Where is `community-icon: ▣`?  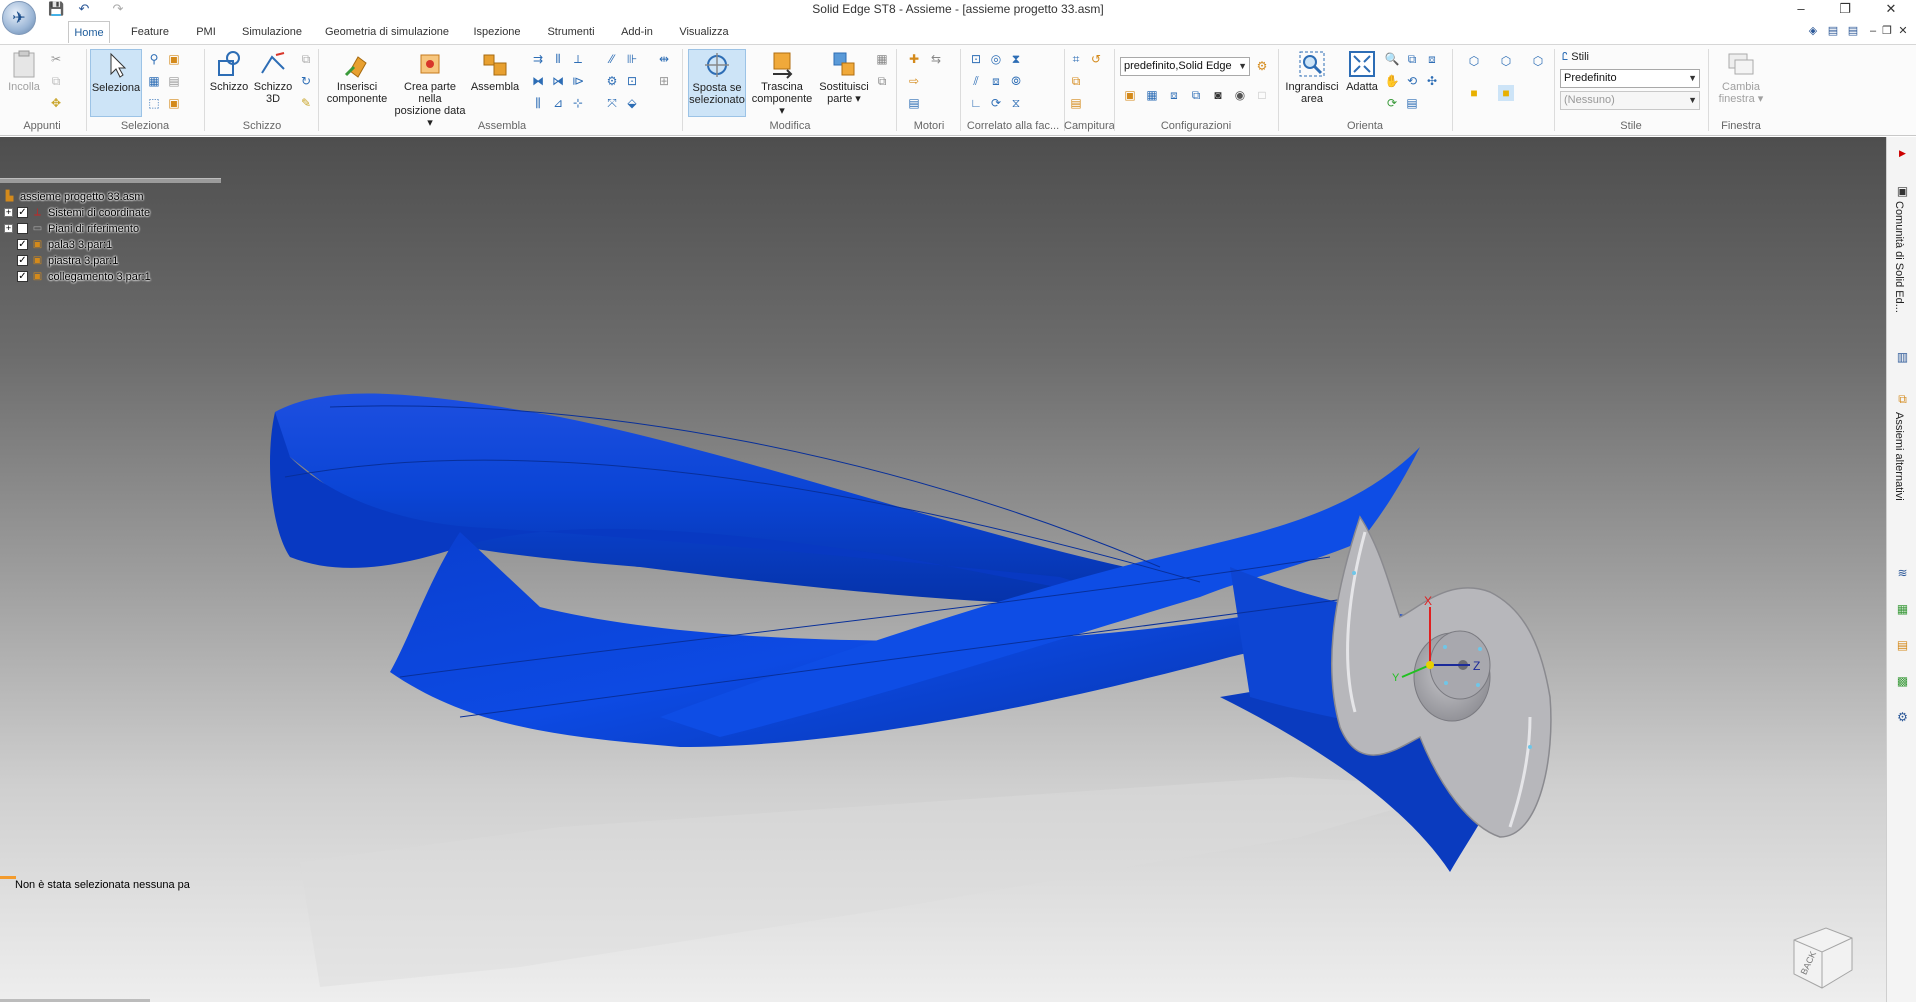 community-icon: ▣ is located at coordinates (1902, 191).